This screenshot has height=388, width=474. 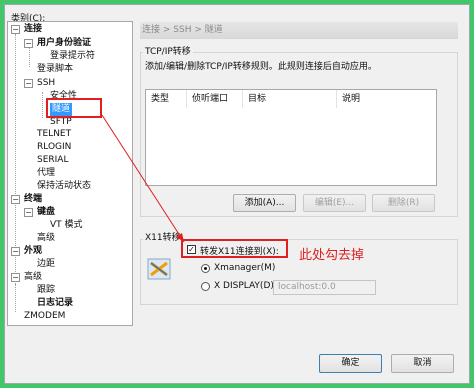 I want to click on ok-button: 确定, so click(x=350, y=363).